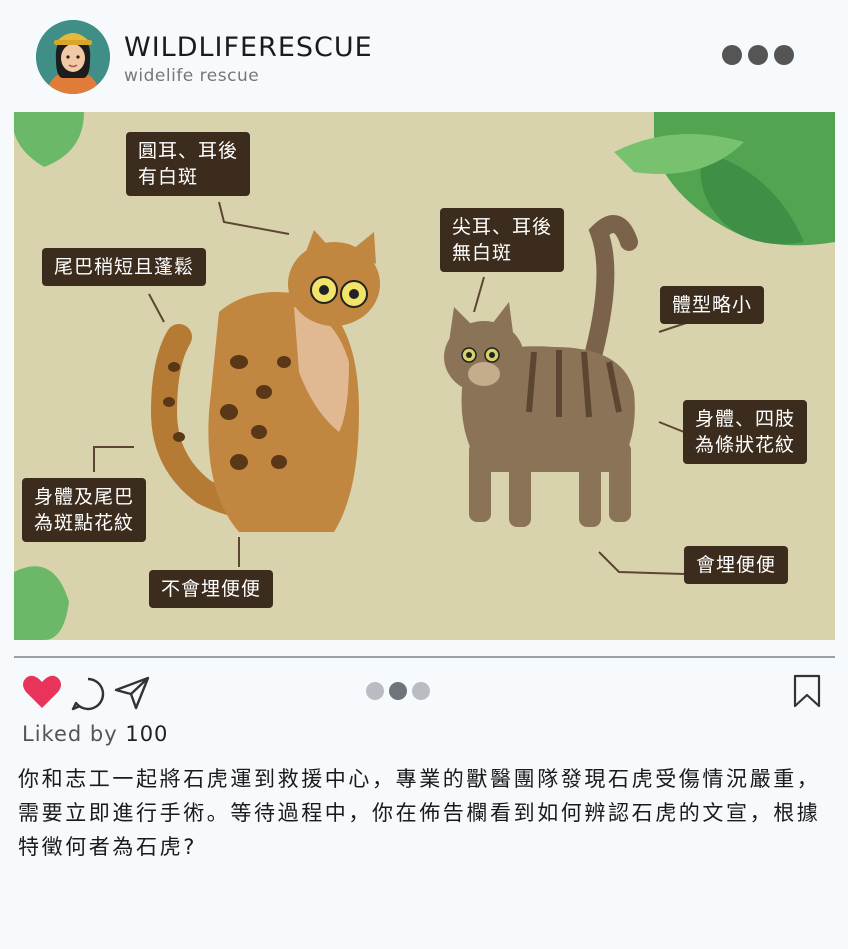  I want to click on post-header: WILDLIFERESCUE widelife rescue, so click(424, 55).